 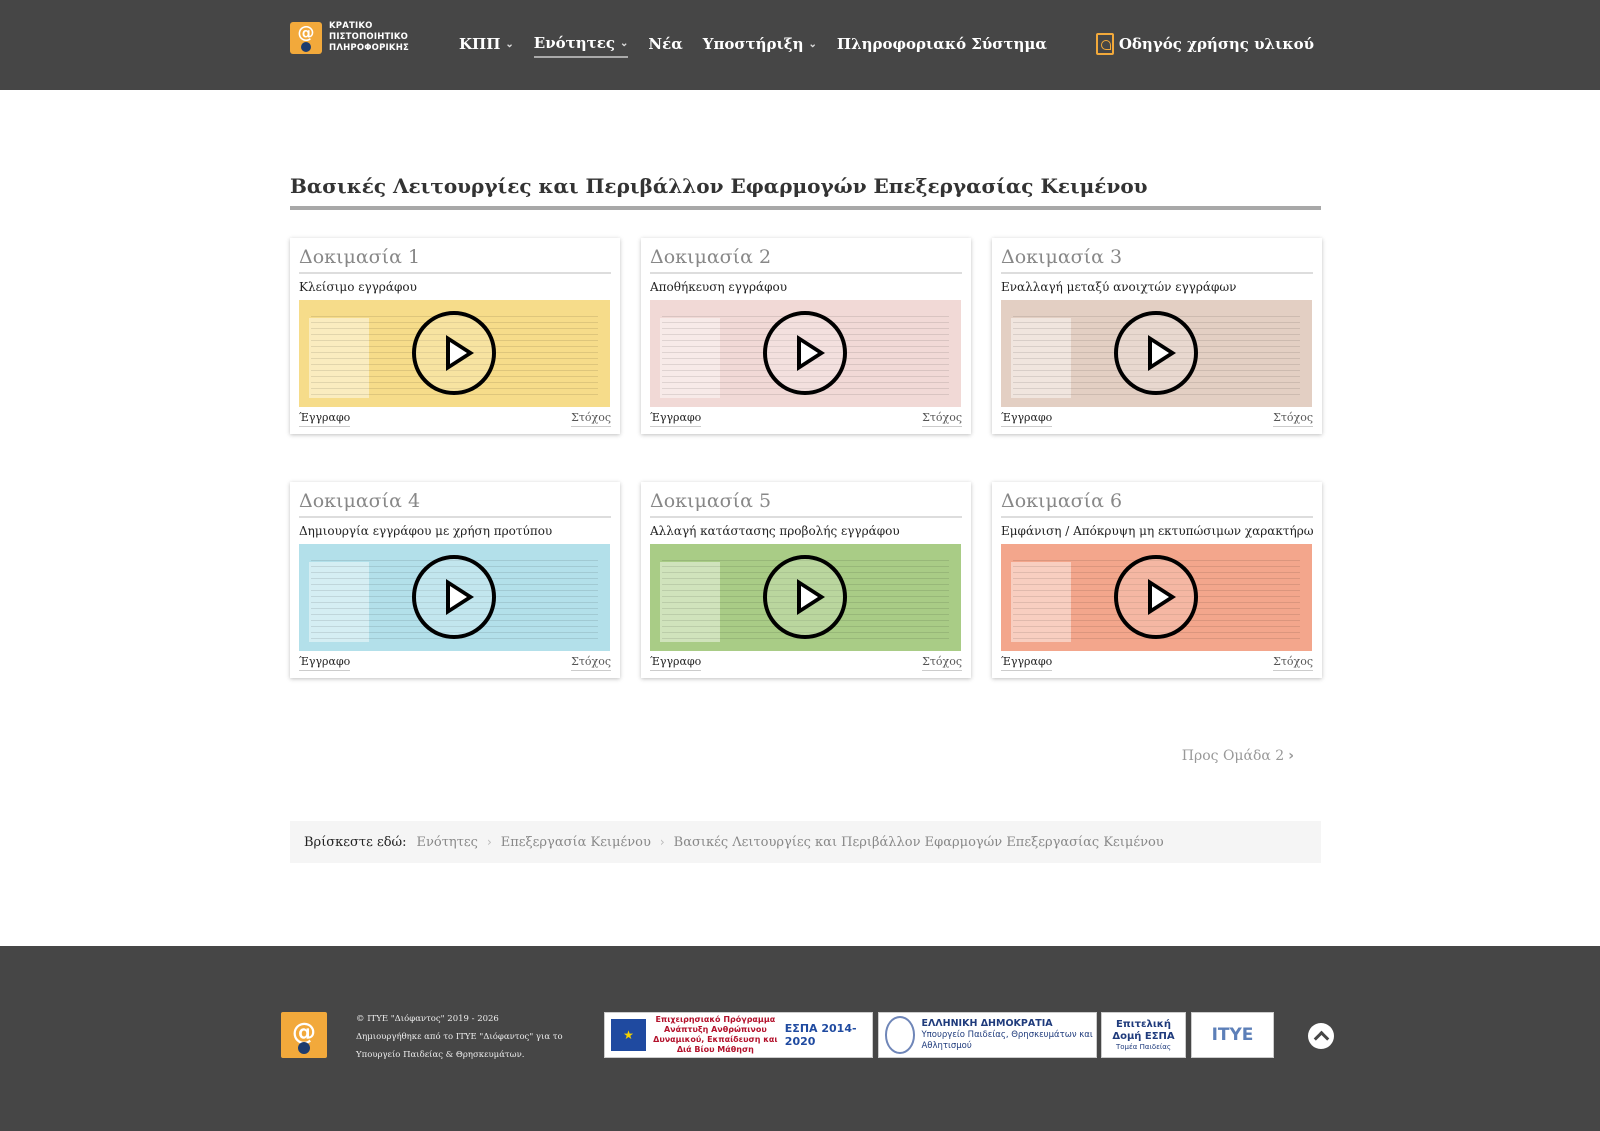 What do you see at coordinates (447, 842) in the screenshot?
I see `breadcrumb-item-enotites: Ενότητες` at bounding box center [447, 842].